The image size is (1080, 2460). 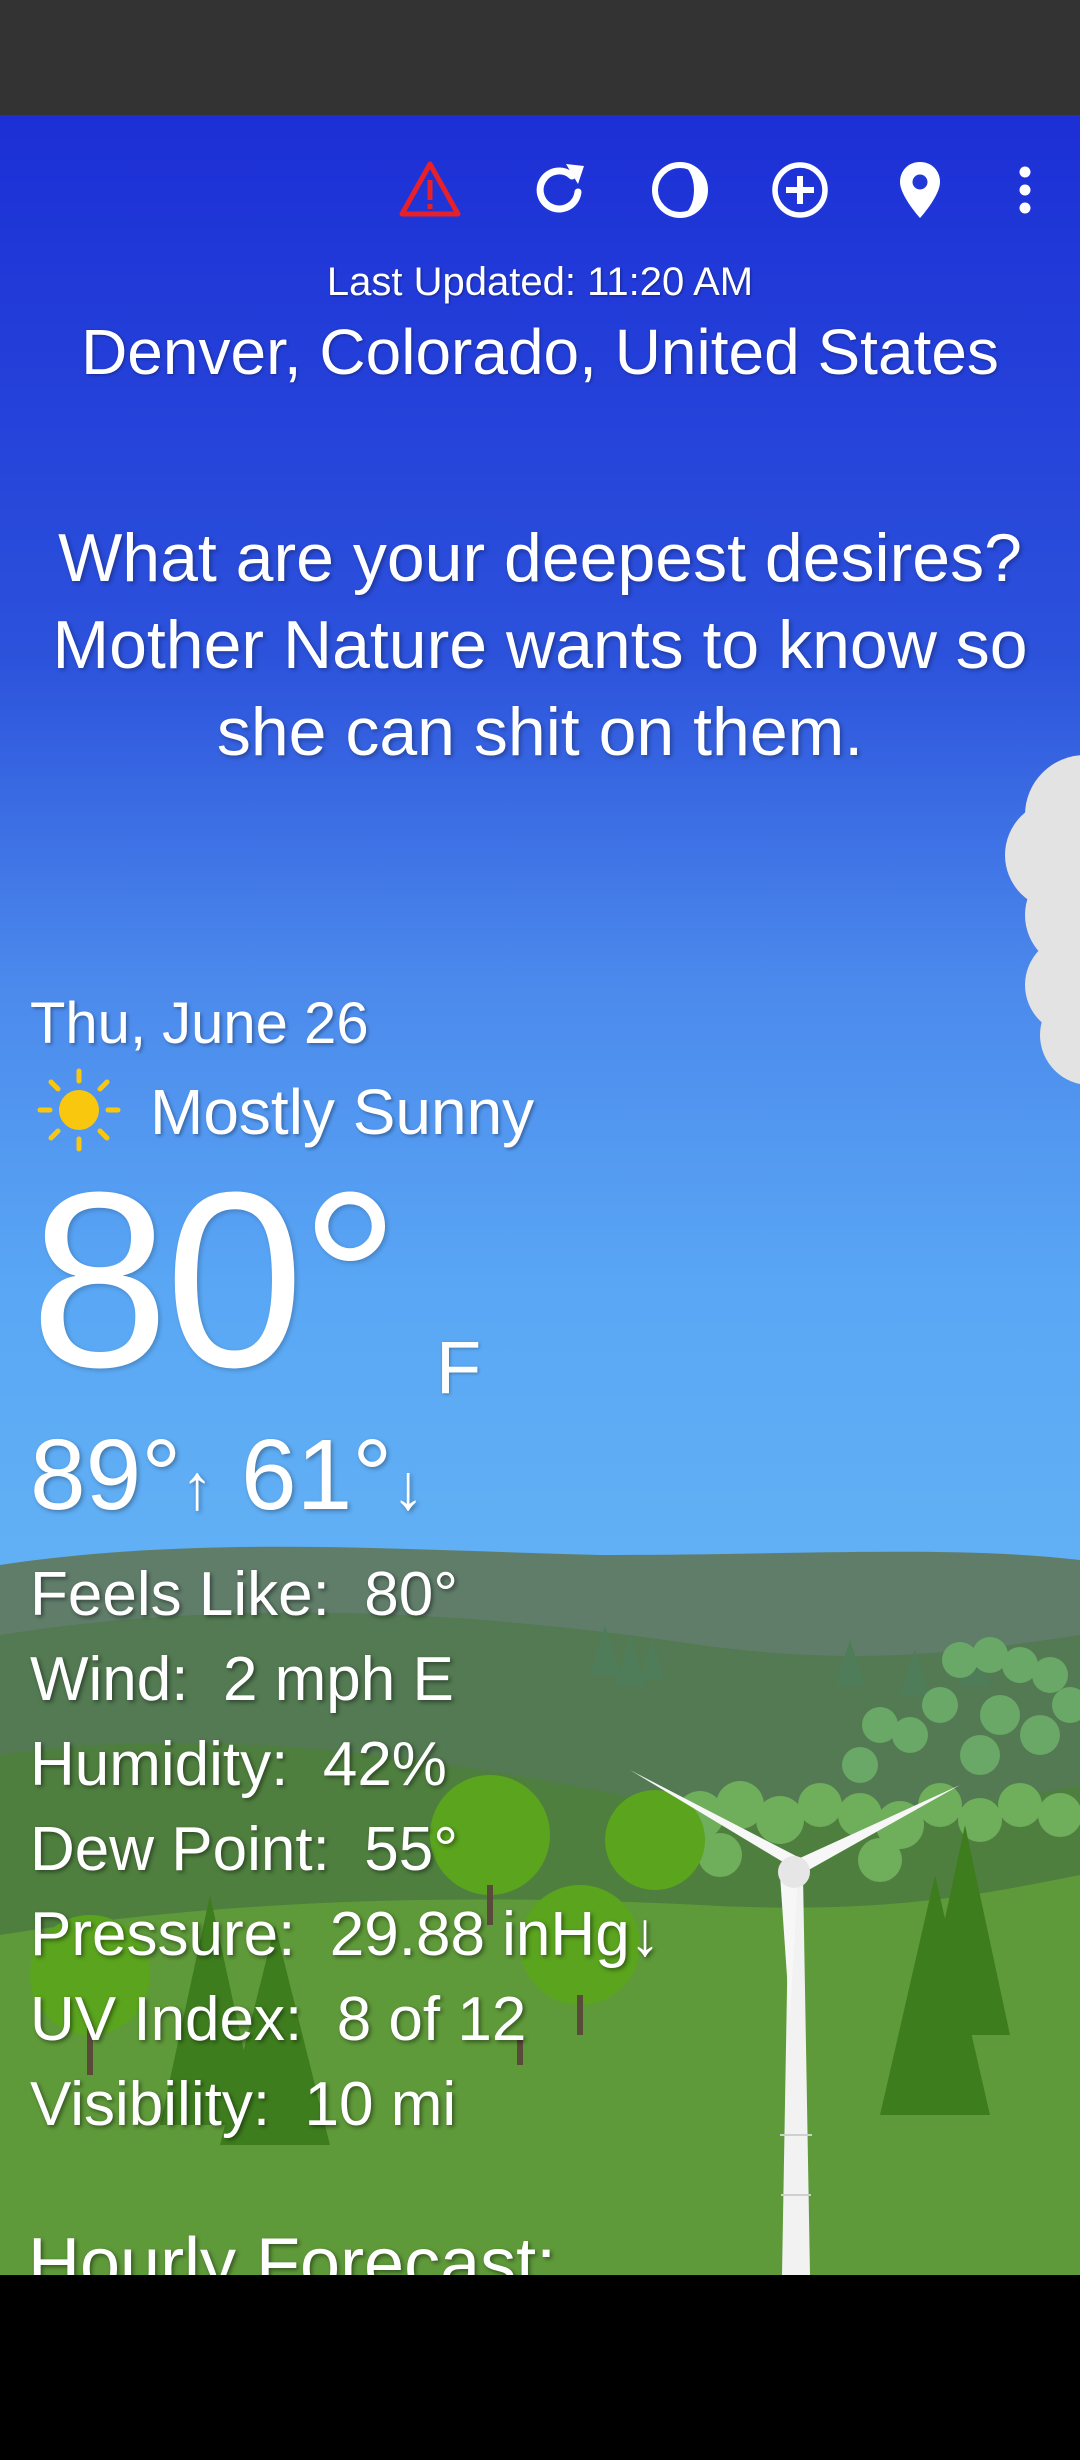 What do you see at coordinates (180, 1594) in the screenshot?
I see `detail-label: Feels Like:` at bounding box center [180, 1594].